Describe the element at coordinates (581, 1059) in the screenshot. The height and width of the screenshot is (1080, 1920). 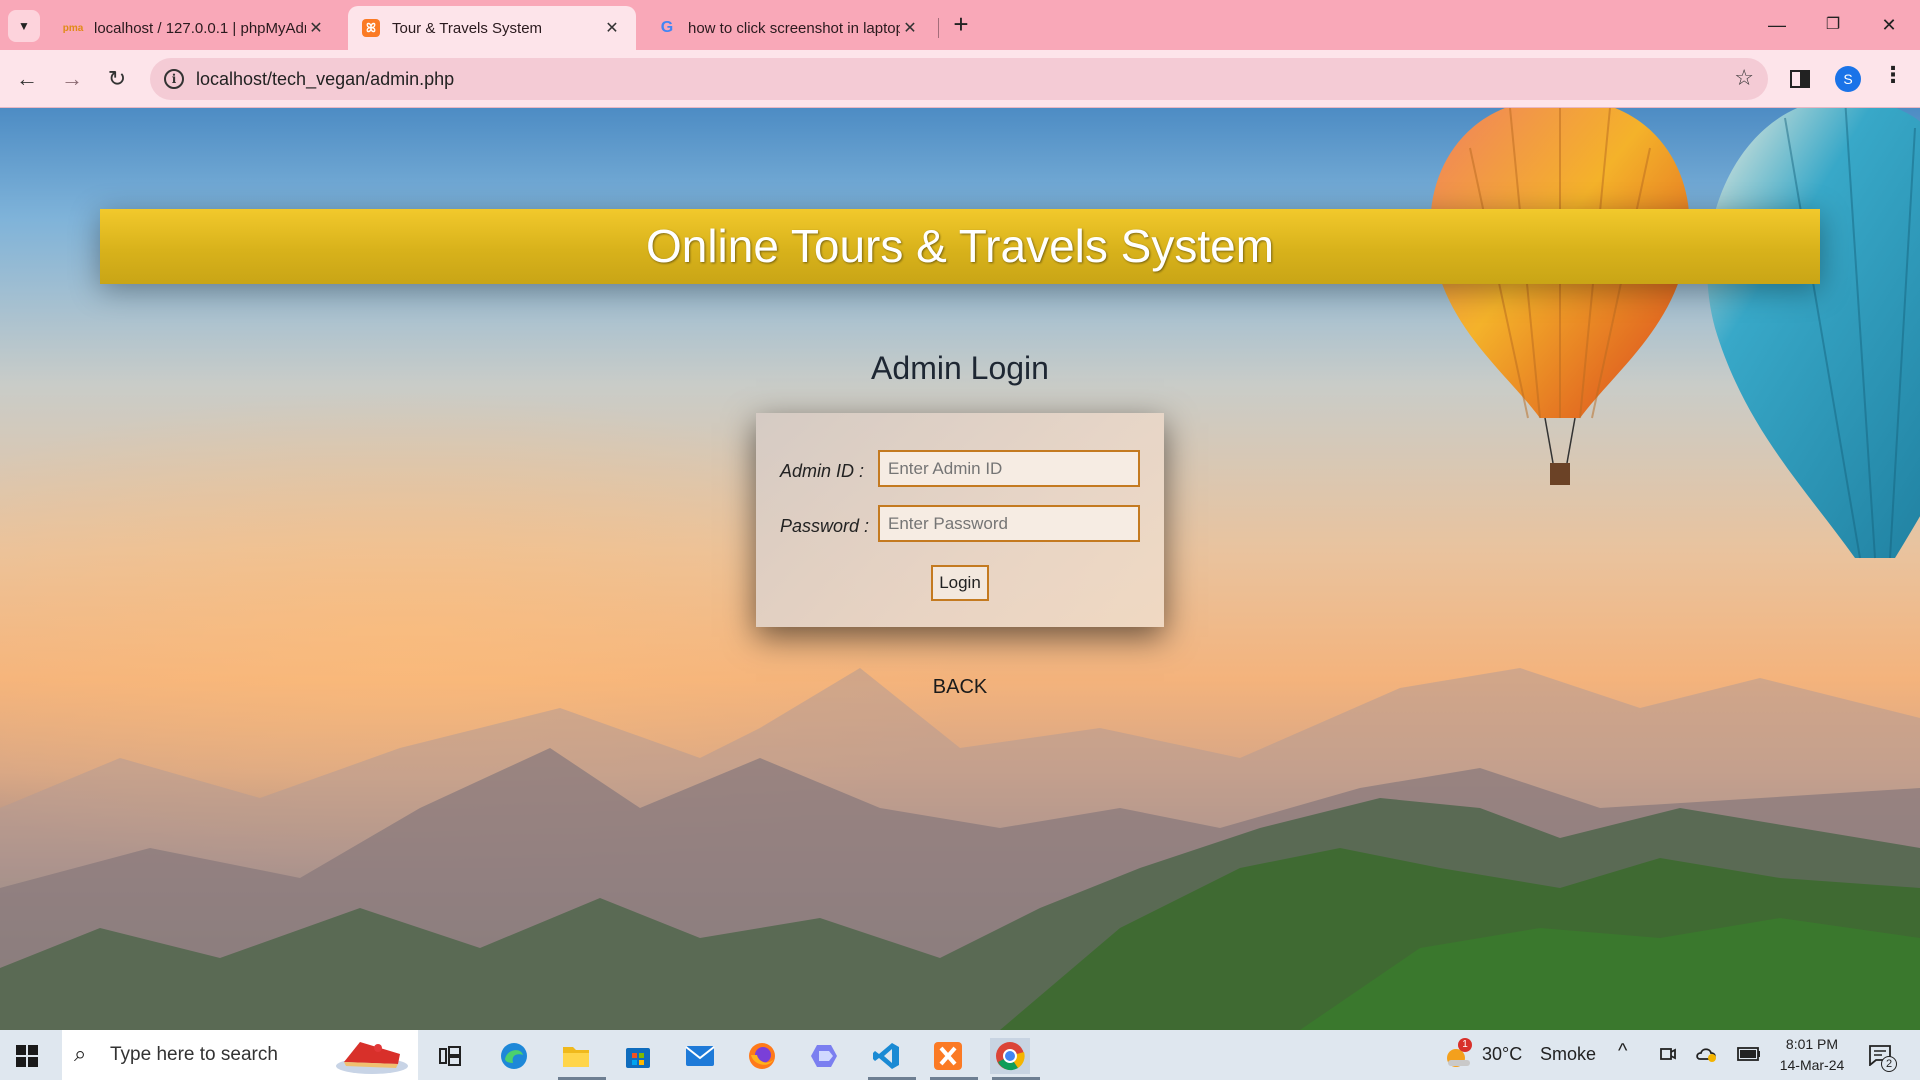
I see `file-explorer-icon` at that location.